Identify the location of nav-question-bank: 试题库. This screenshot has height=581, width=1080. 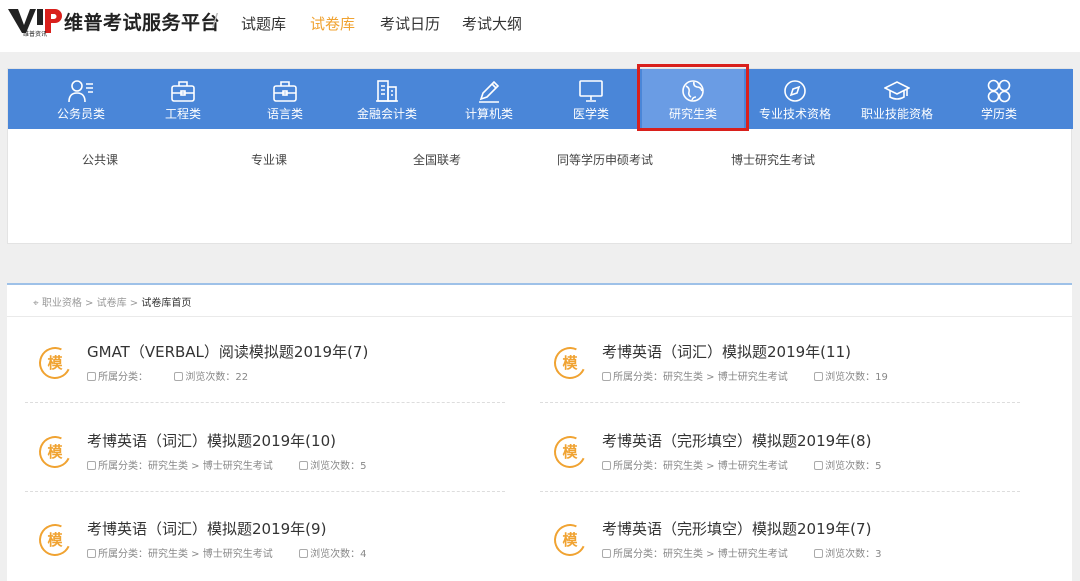
(263, 23).